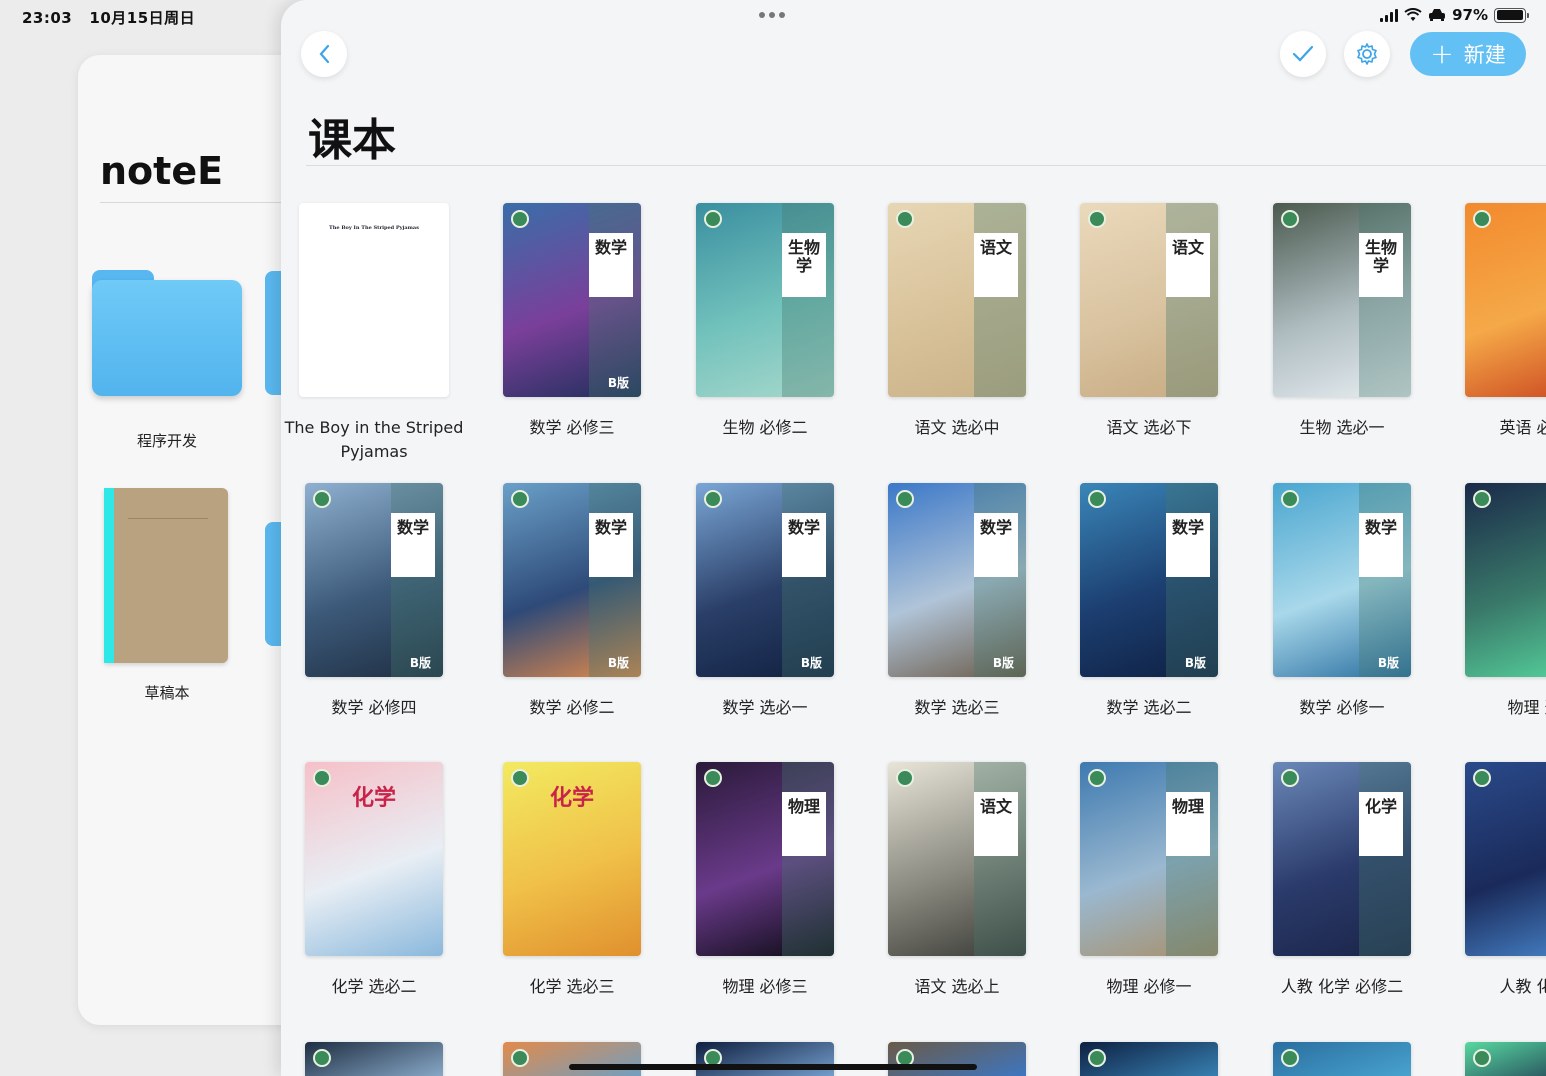  I want to click on gear-icon, so click(1367, 54).